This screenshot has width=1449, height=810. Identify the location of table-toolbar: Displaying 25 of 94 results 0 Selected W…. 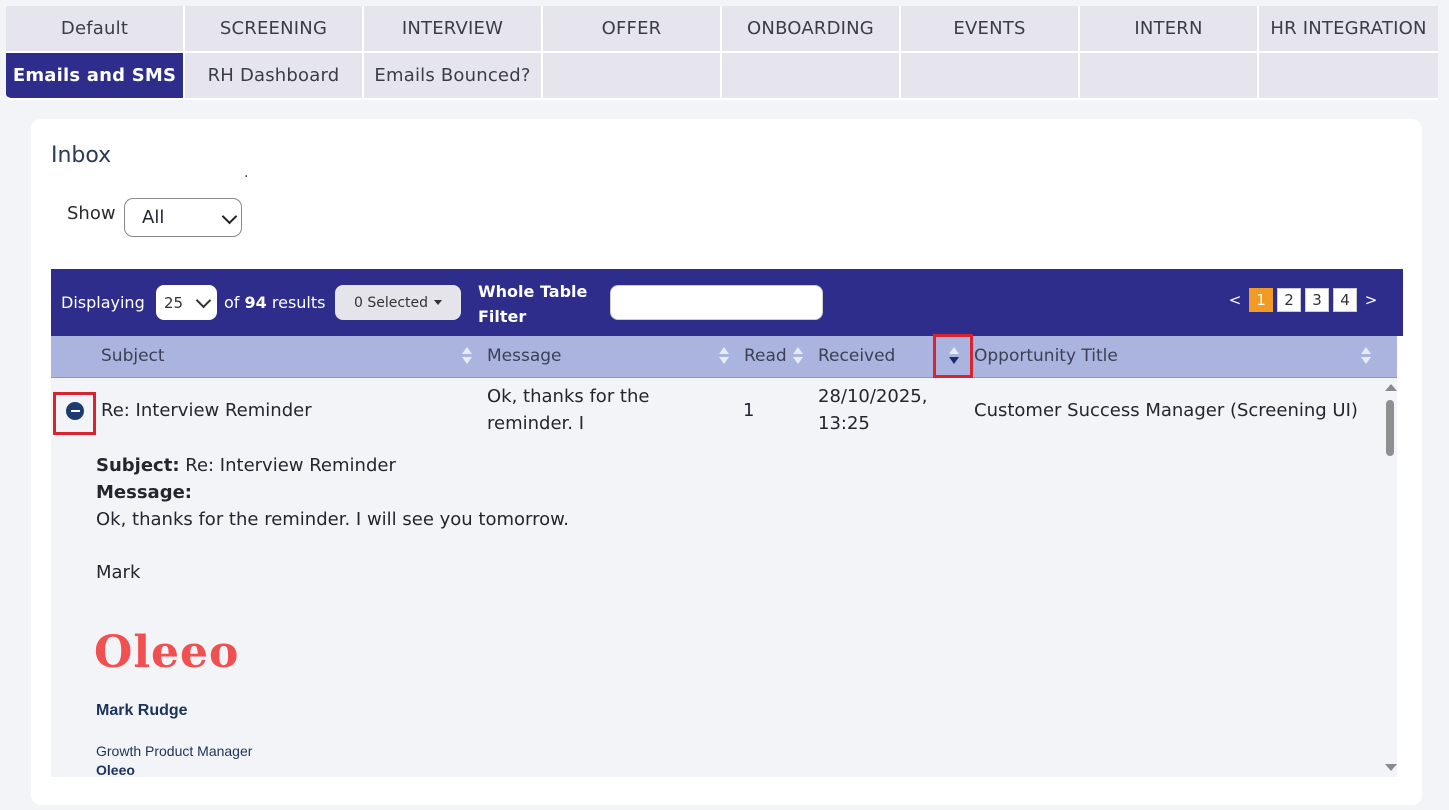
(727, 302).